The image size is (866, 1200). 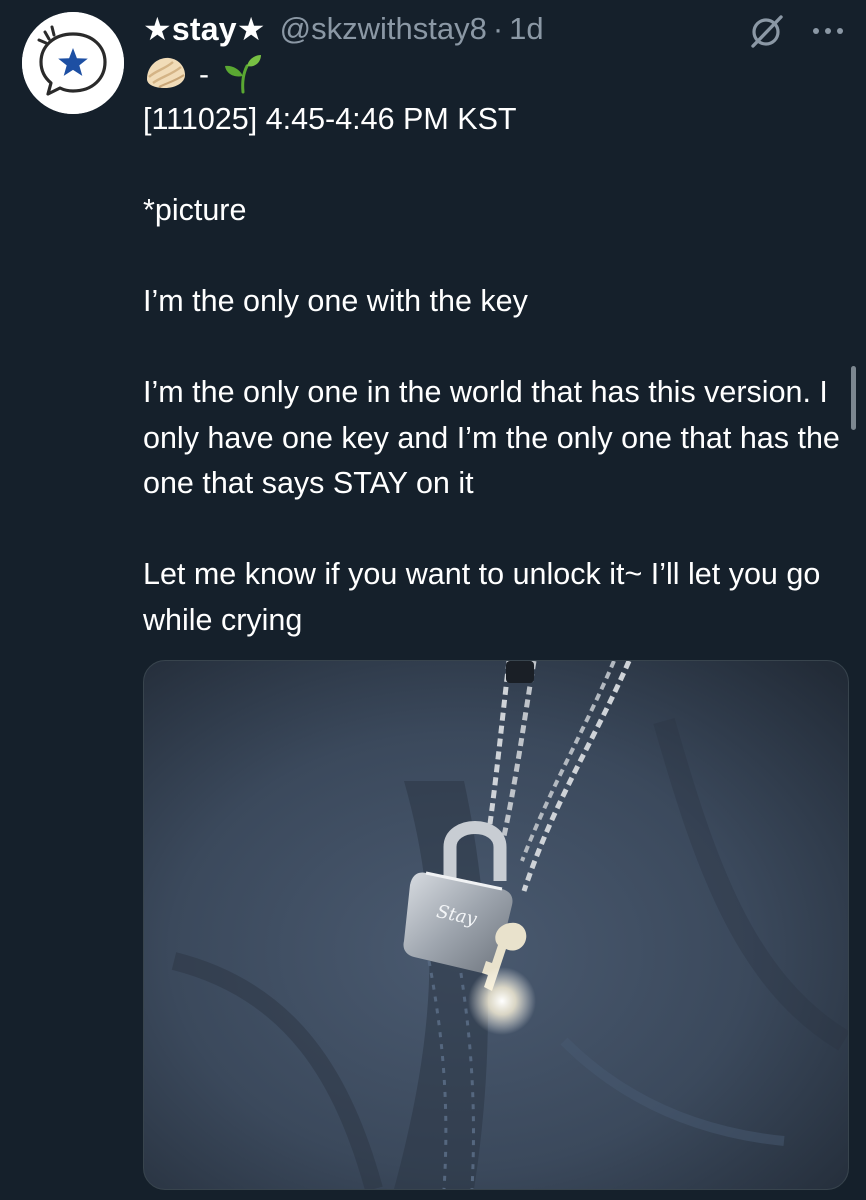 I want to click on display-name: ★stay★, so click(x=204, y=29).